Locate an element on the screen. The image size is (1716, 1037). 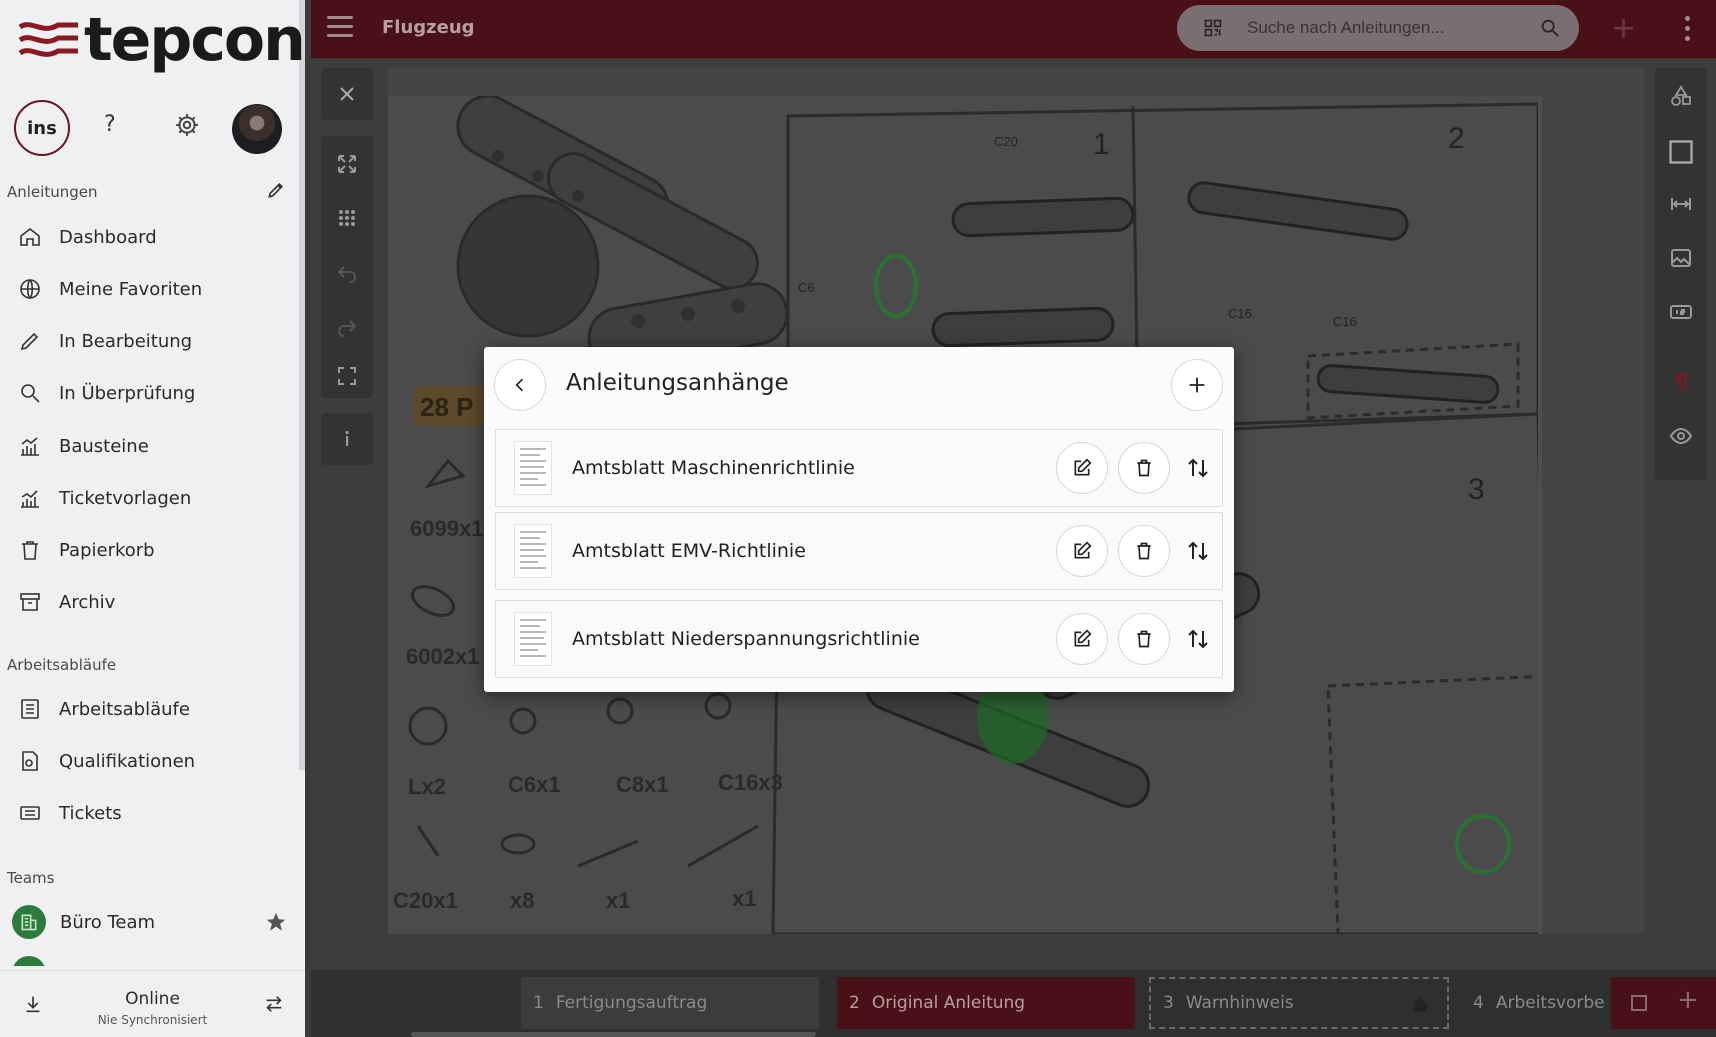
part-label: 6099x1 is located at coordinates (446, 528).